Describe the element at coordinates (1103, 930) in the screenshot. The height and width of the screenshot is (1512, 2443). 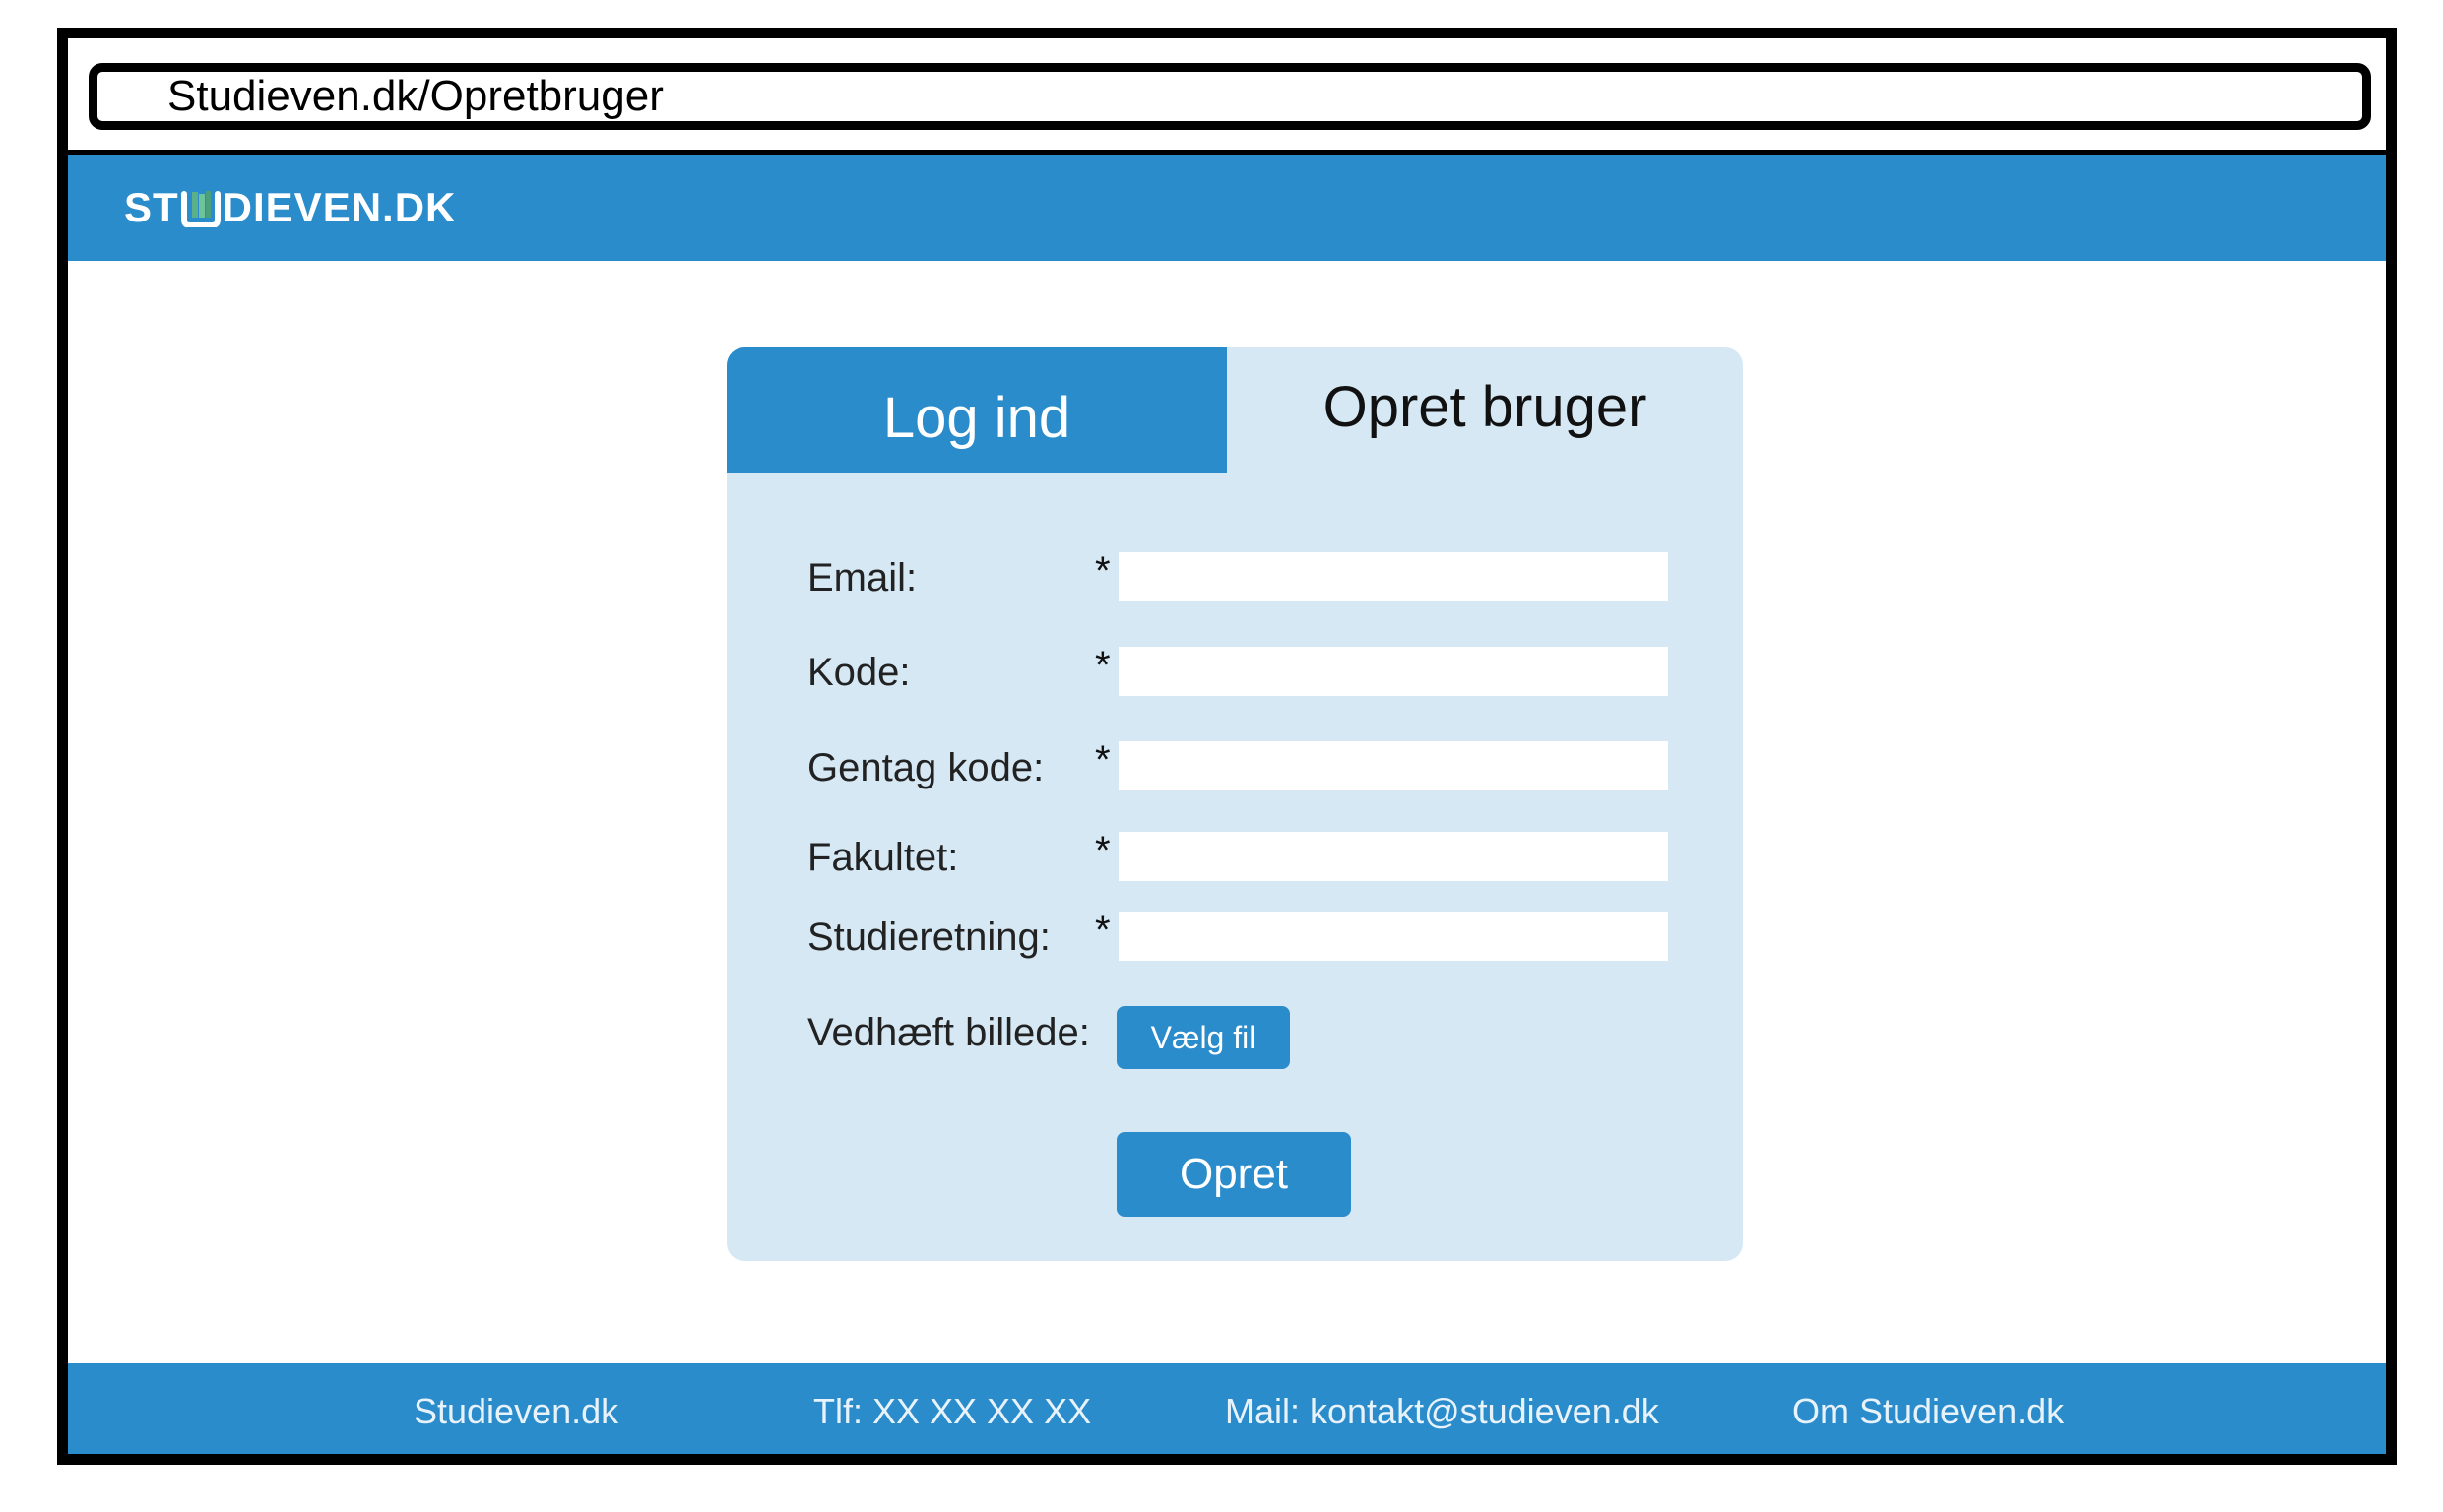
I see `study-program-required-marker: *` at that location.